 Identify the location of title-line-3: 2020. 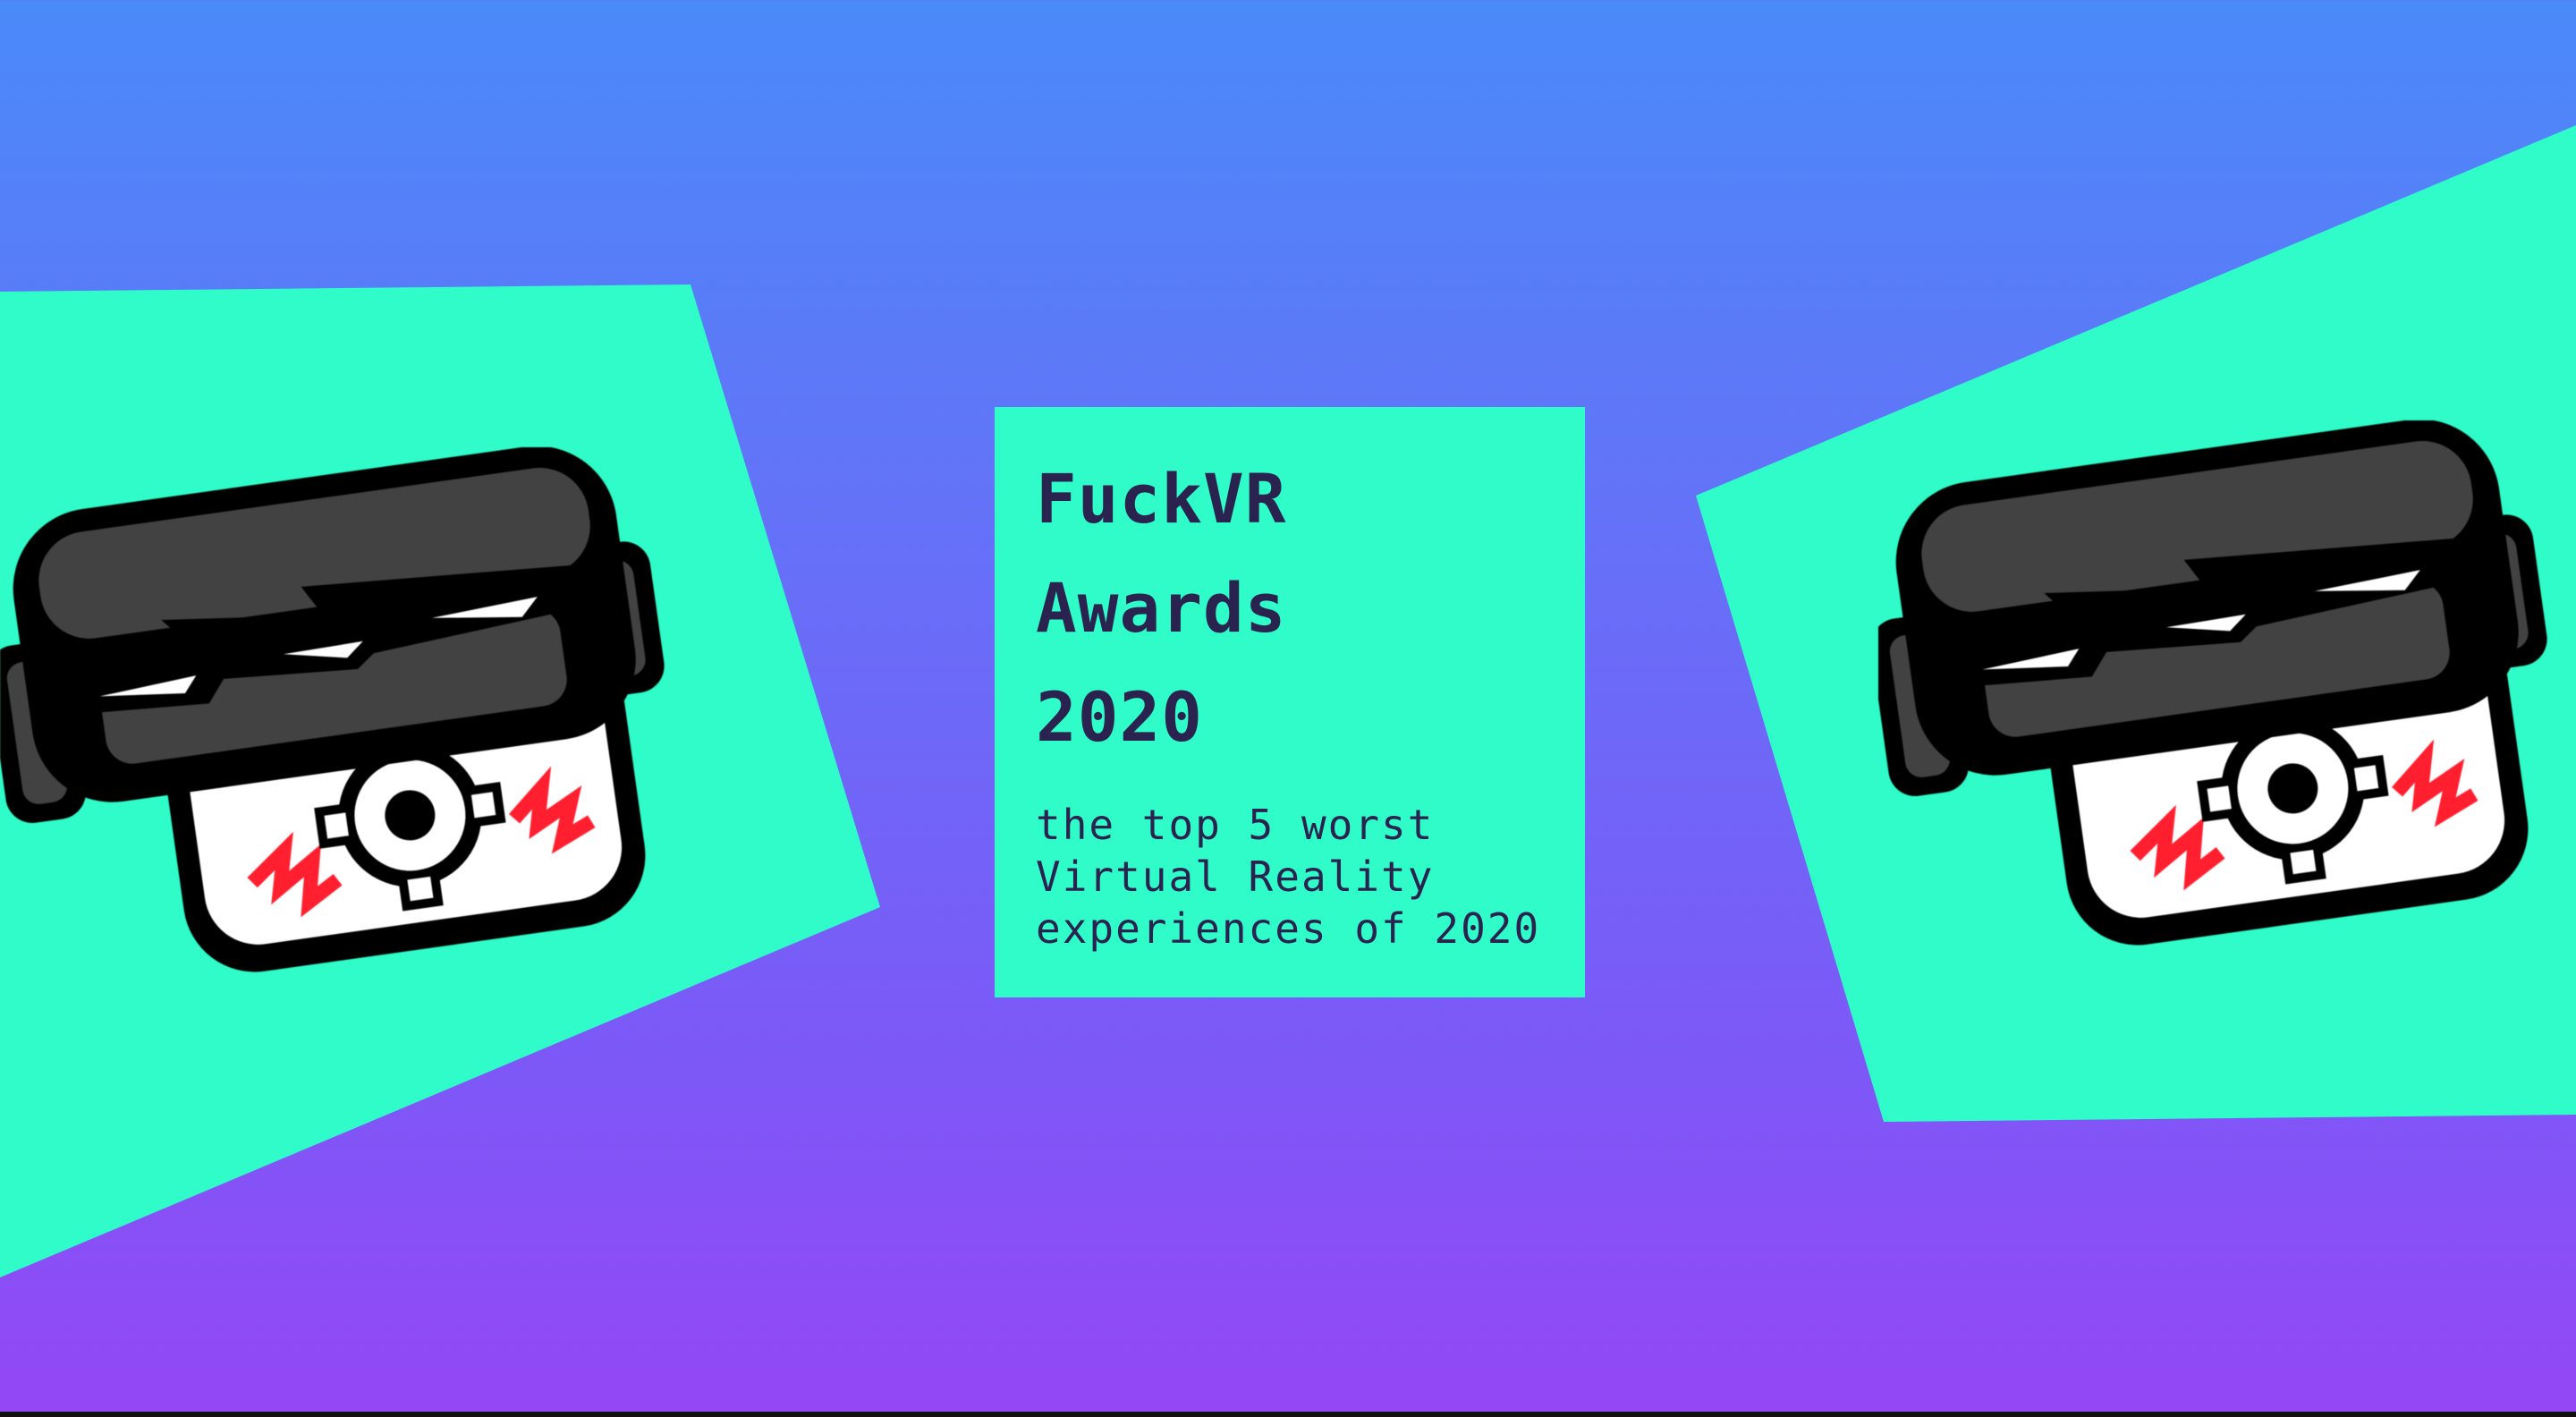
(1120, 717).